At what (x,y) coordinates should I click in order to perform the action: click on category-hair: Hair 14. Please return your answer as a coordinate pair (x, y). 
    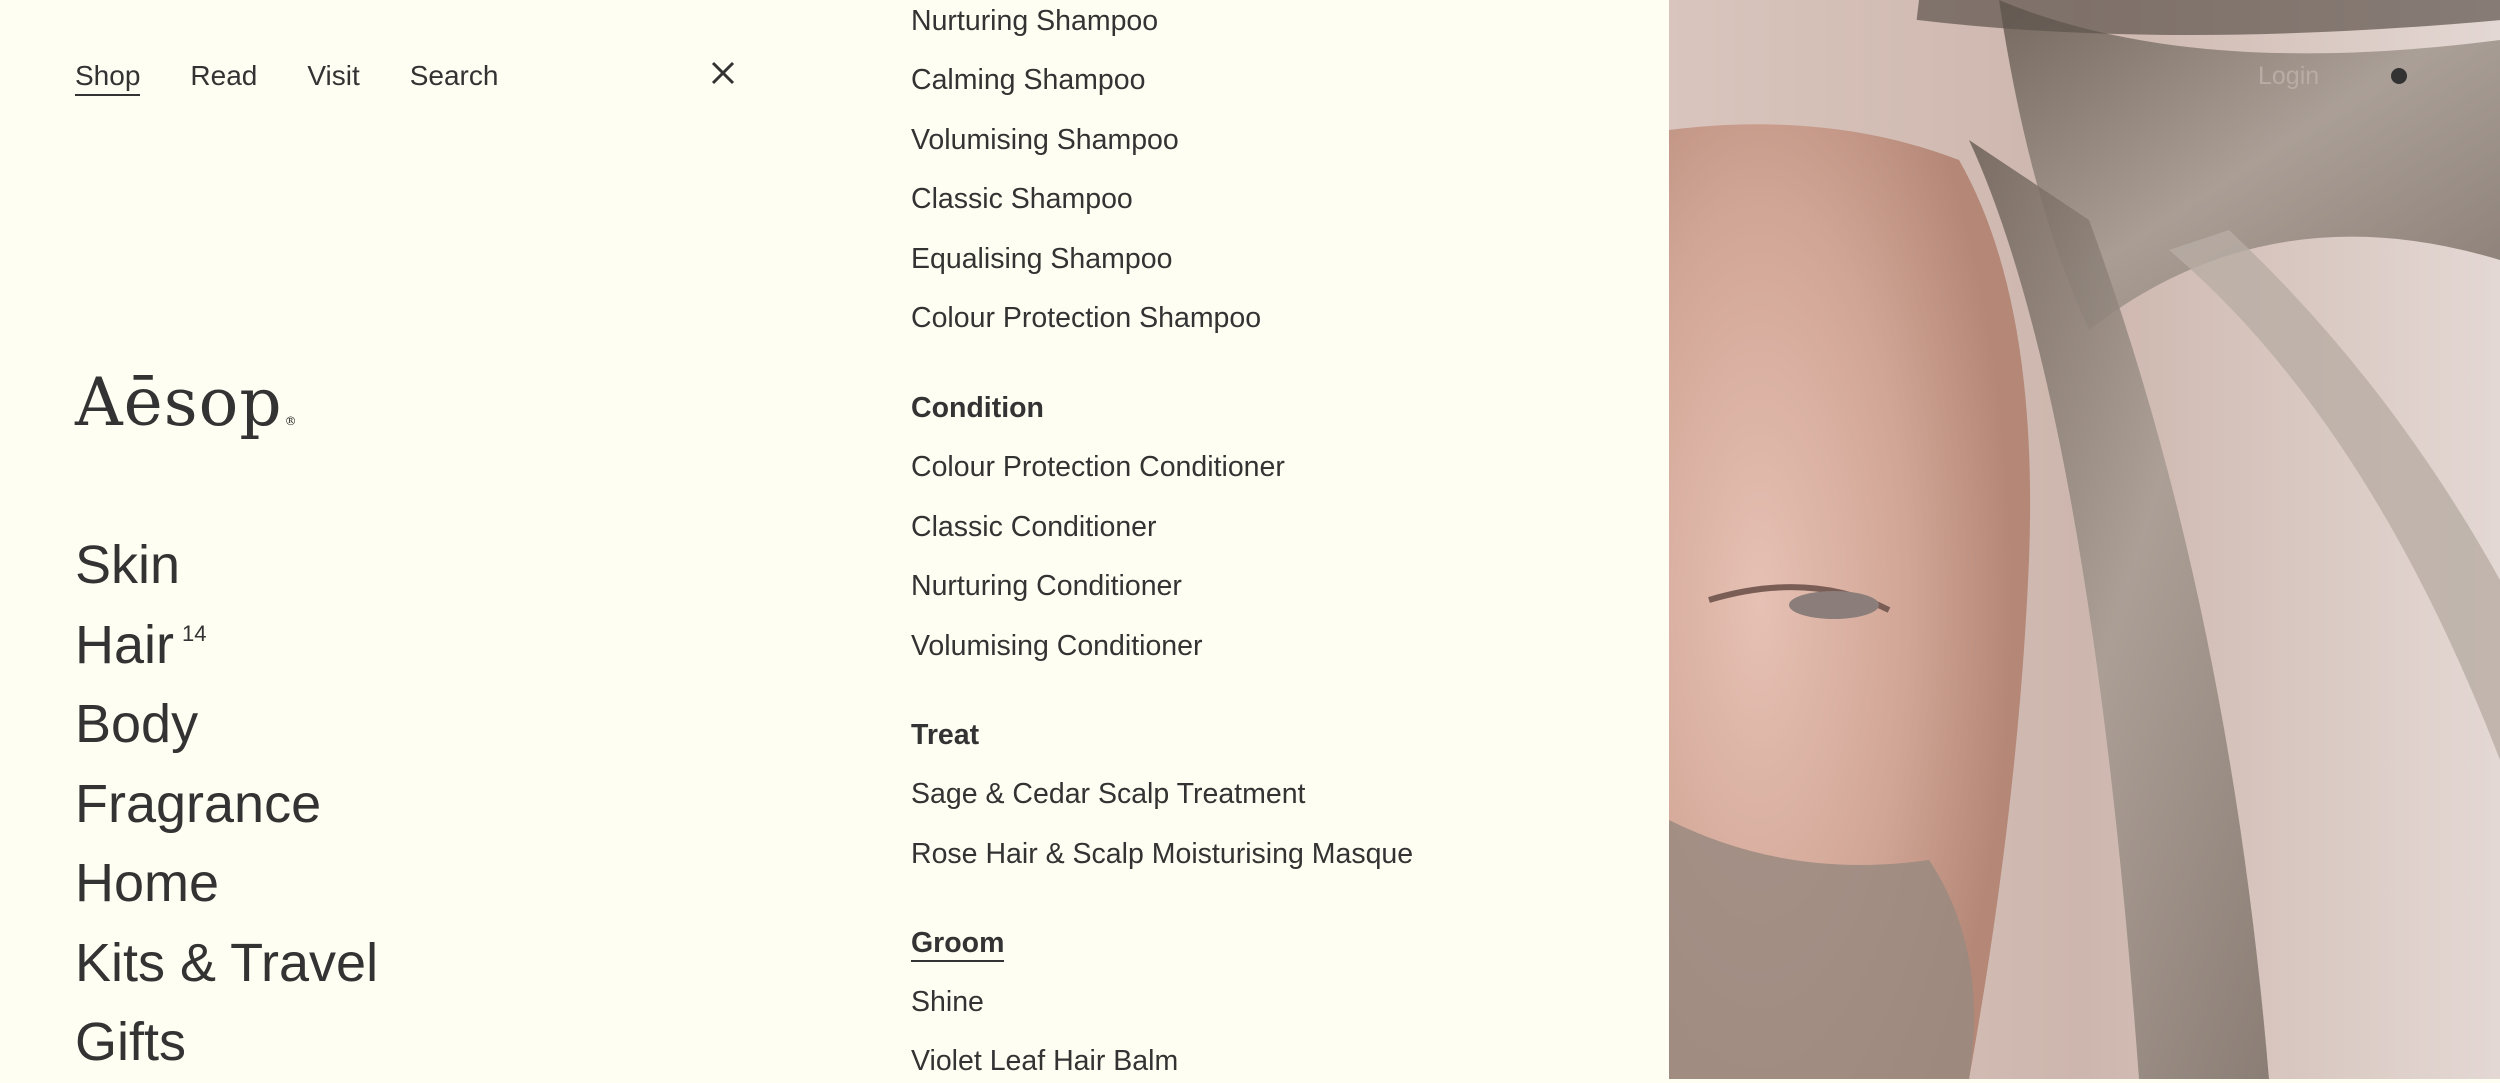
    Looking at the image, I should click on (226, 646).